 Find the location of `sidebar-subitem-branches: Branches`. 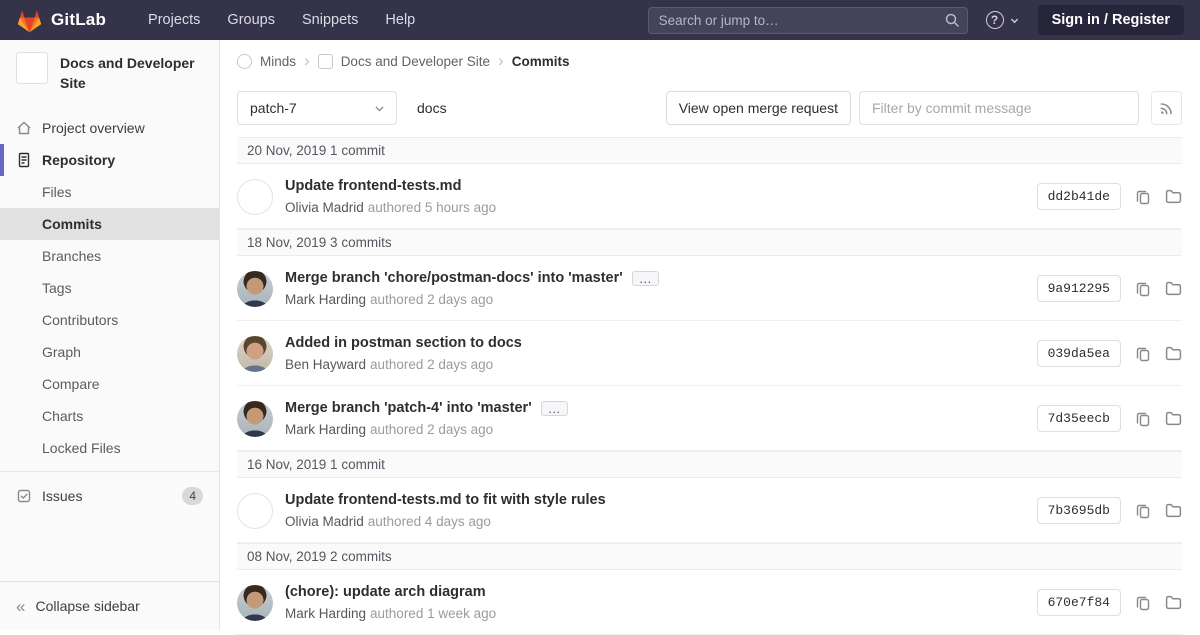

sidebar-subitem-branches: Branches is located at coordinates (109, 256).